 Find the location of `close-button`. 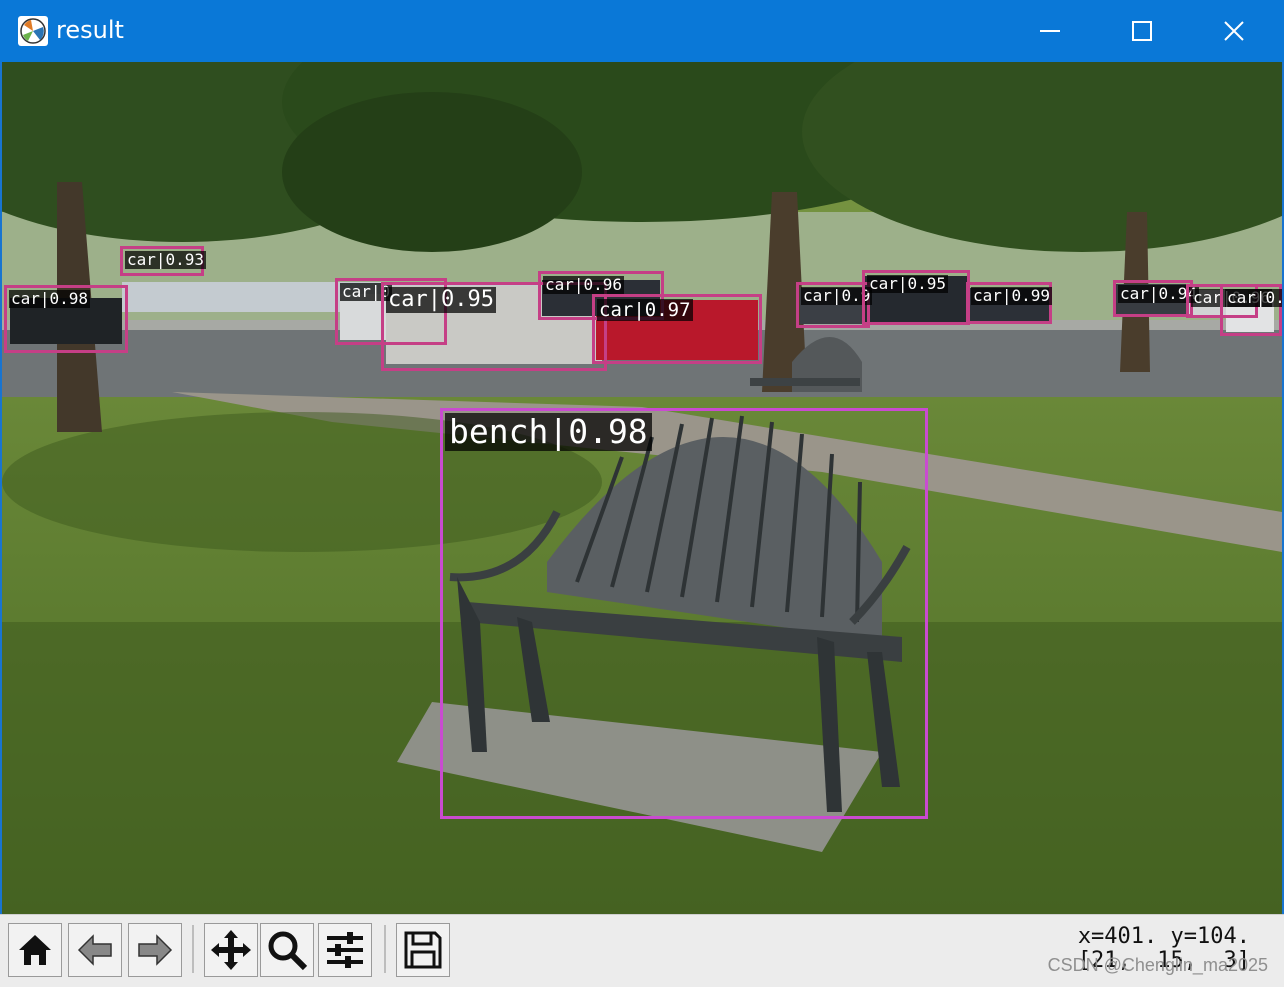

close-button is located at coordinates (1234, 31).